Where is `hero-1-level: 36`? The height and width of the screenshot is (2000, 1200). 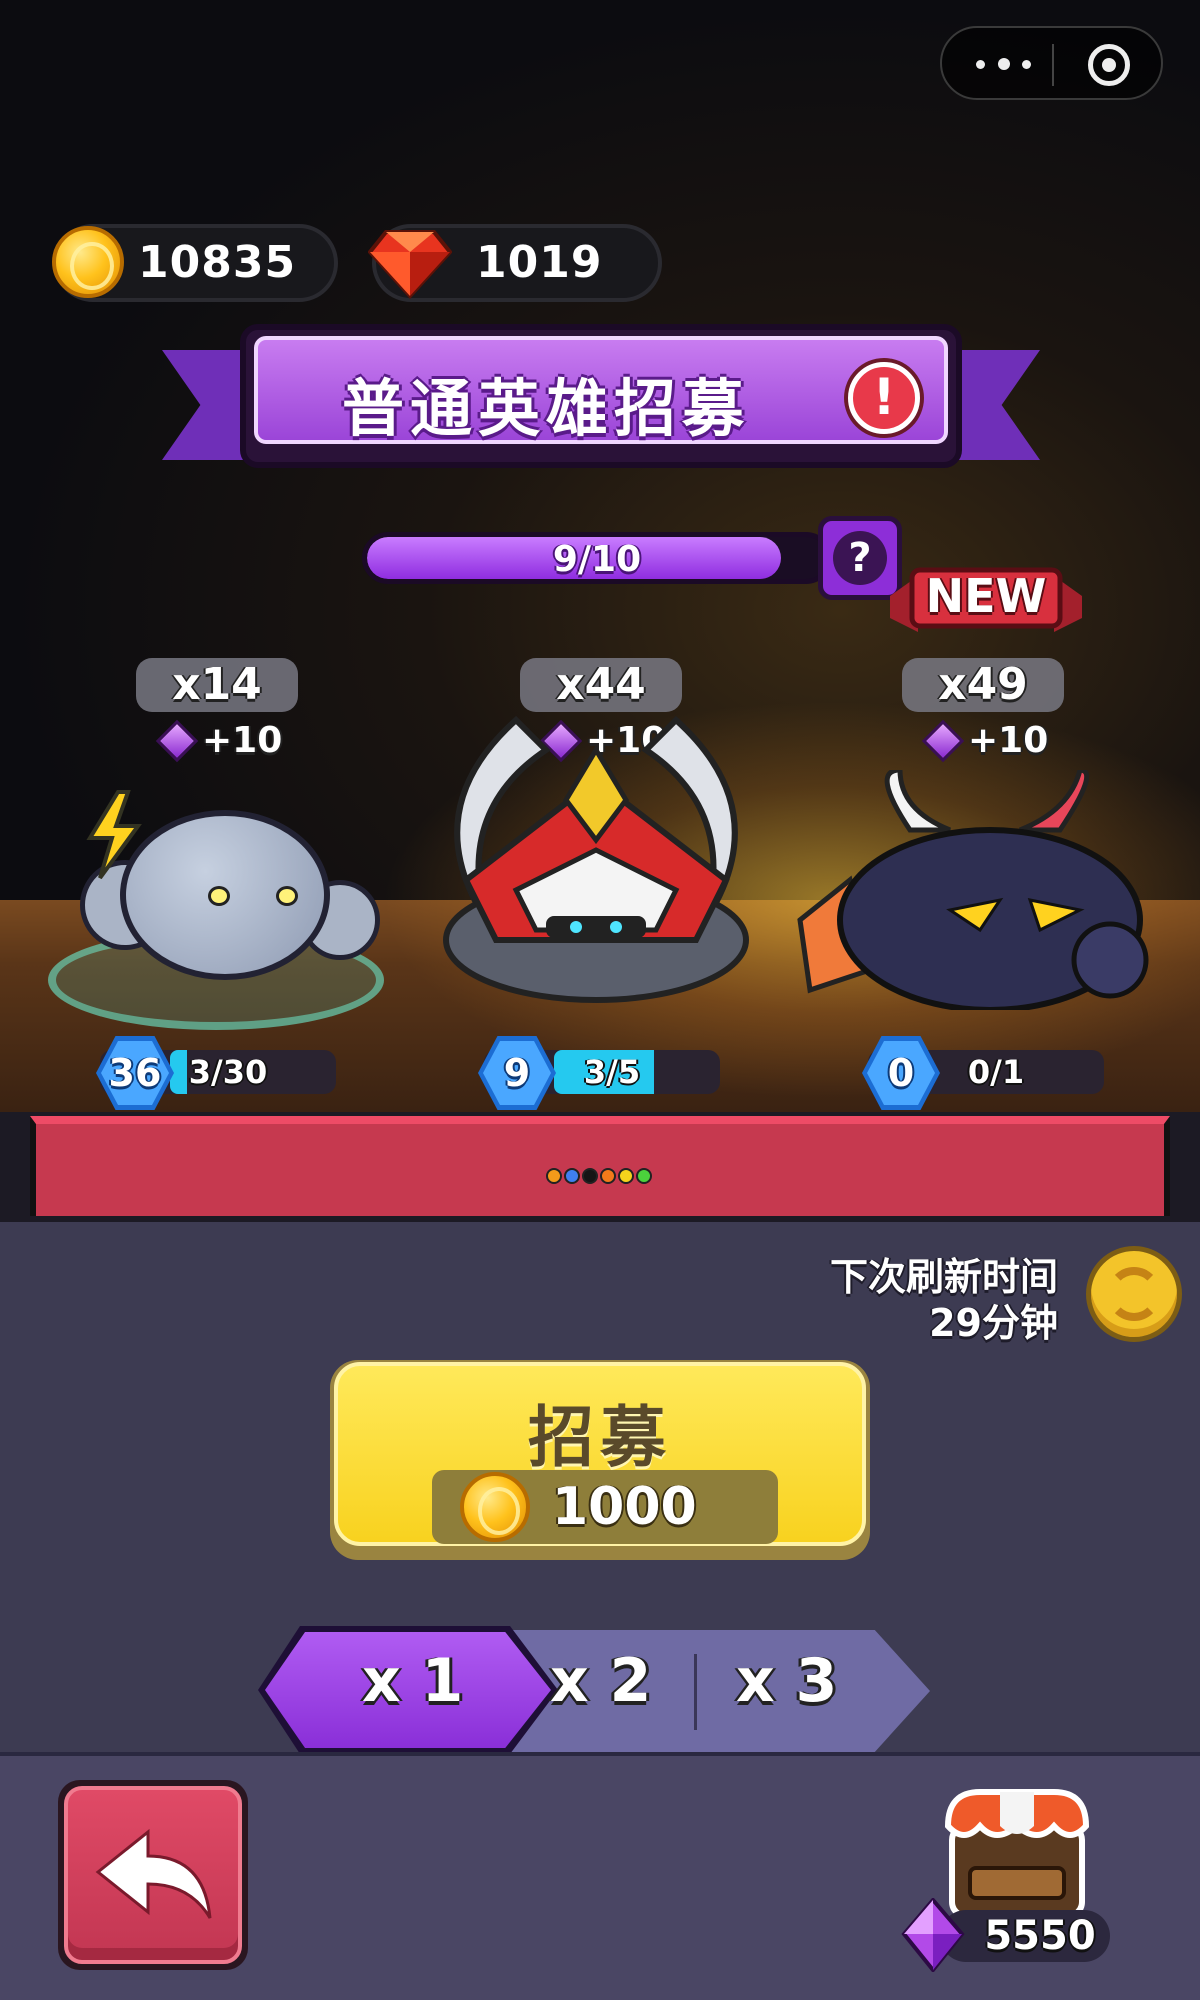
hero-1-level: 36 is located at coordinates (135, 1073).